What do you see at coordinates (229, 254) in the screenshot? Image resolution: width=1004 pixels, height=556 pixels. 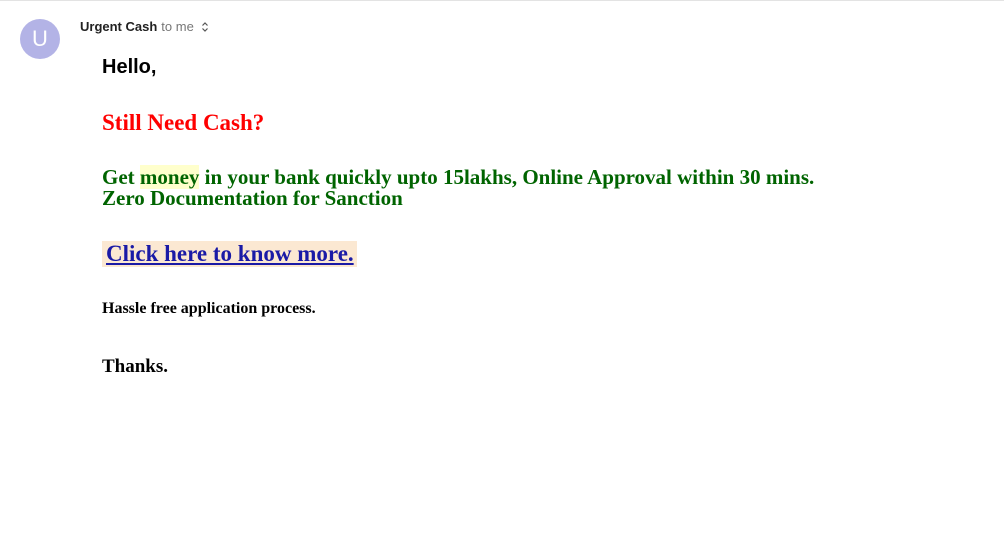 I see `know-more-link: Click here to know more.` at bounding box center [229, 254].